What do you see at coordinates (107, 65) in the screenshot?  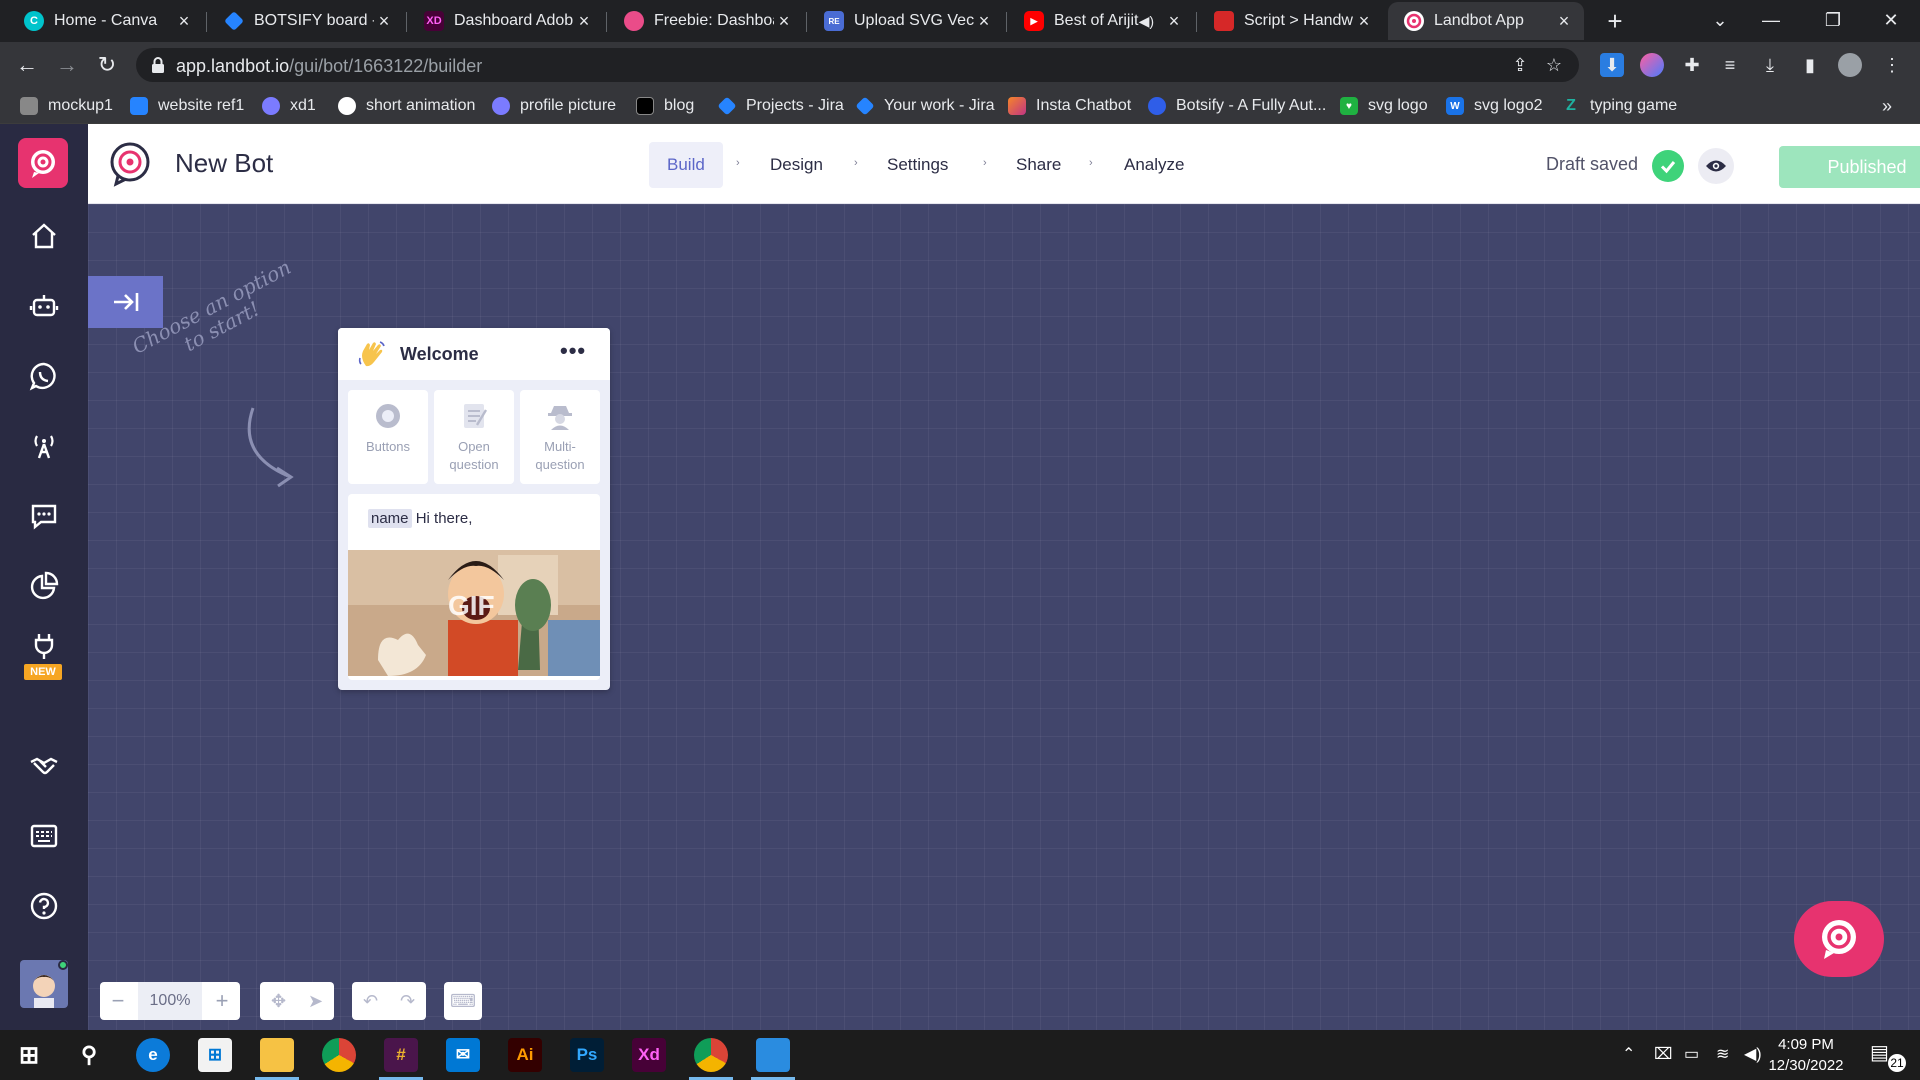 I see `reload-icon: ↻` at bounding box center [107, 65].